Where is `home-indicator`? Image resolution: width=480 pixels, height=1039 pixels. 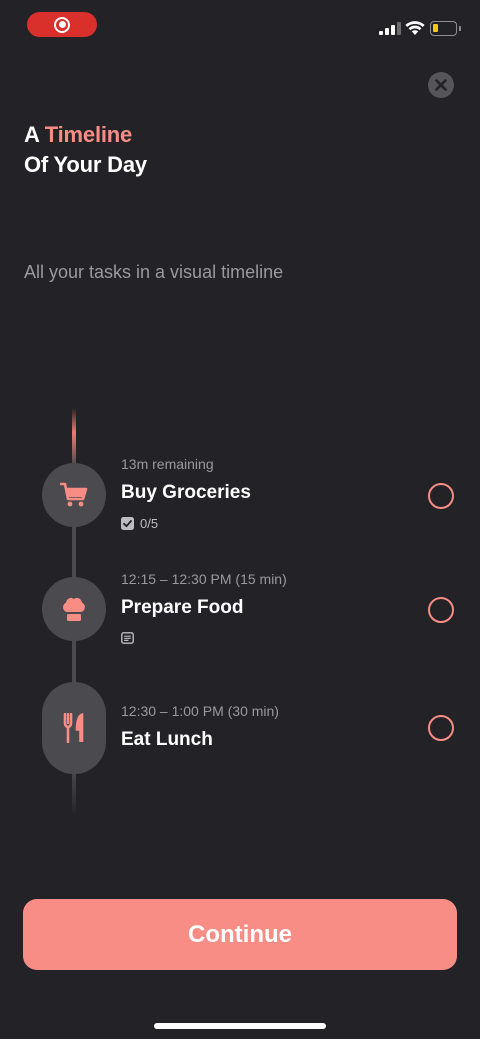
home-indicator is located at coordinates (240, 1026).